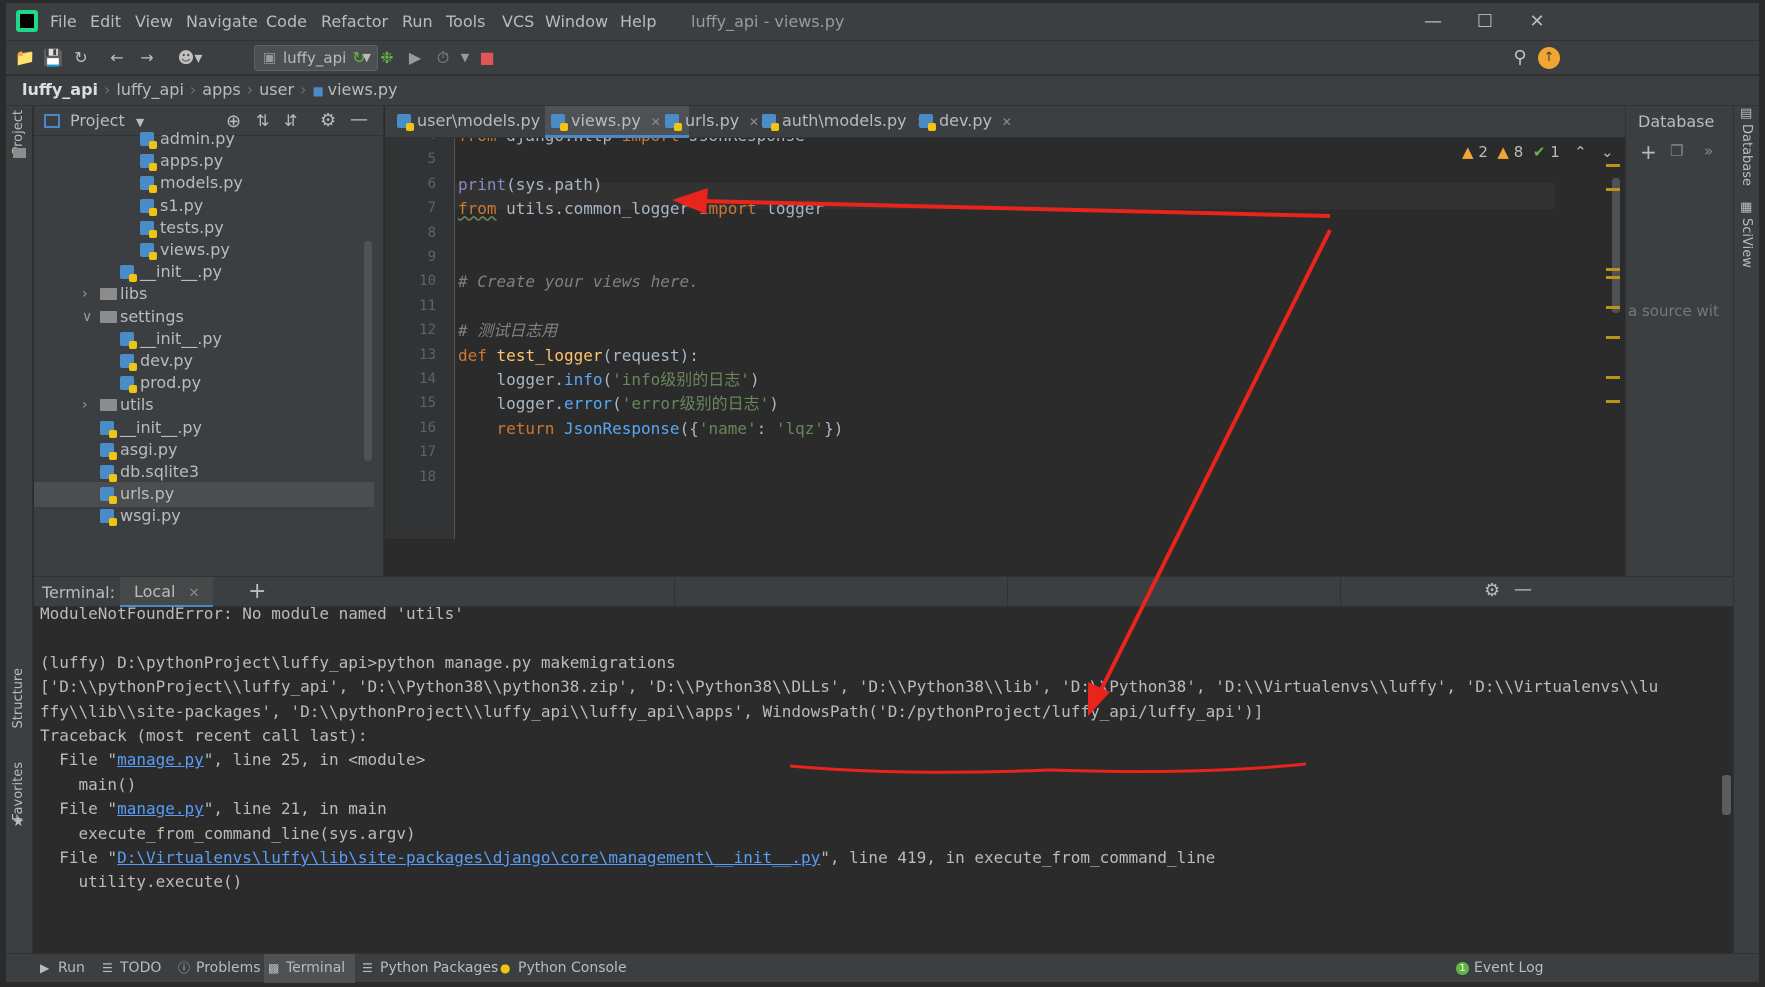  I want to click on copy-icon: ❐, so click(1676, 151).